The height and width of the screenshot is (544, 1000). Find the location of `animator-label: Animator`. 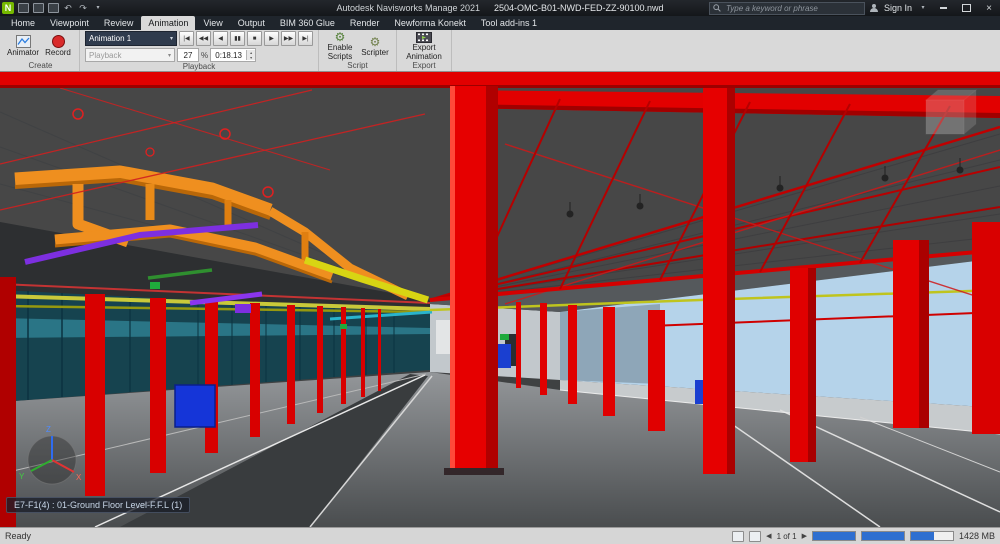

animator-label: Animator is located at coordinates (23, 52).